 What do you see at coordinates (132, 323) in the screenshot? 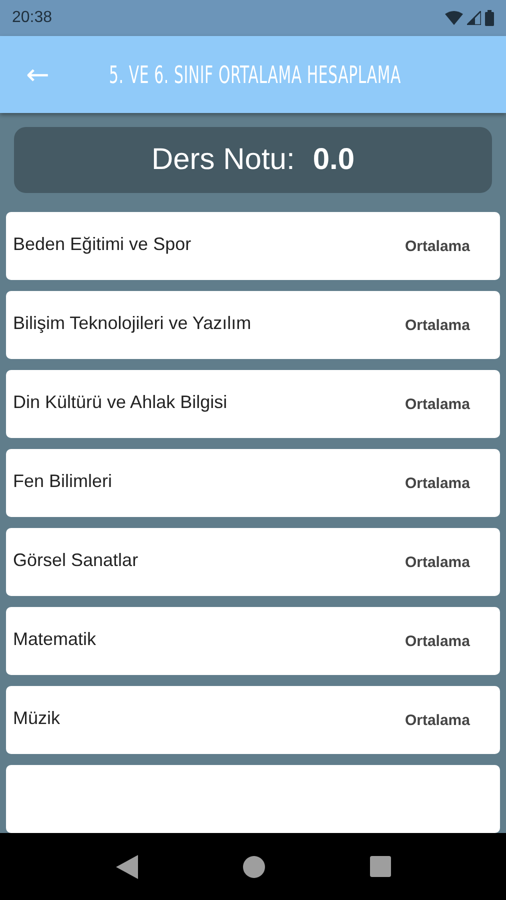
I see `subject-name: Bilişim Teknolojileri ve Yazılım` at bounding box center [132, 323].